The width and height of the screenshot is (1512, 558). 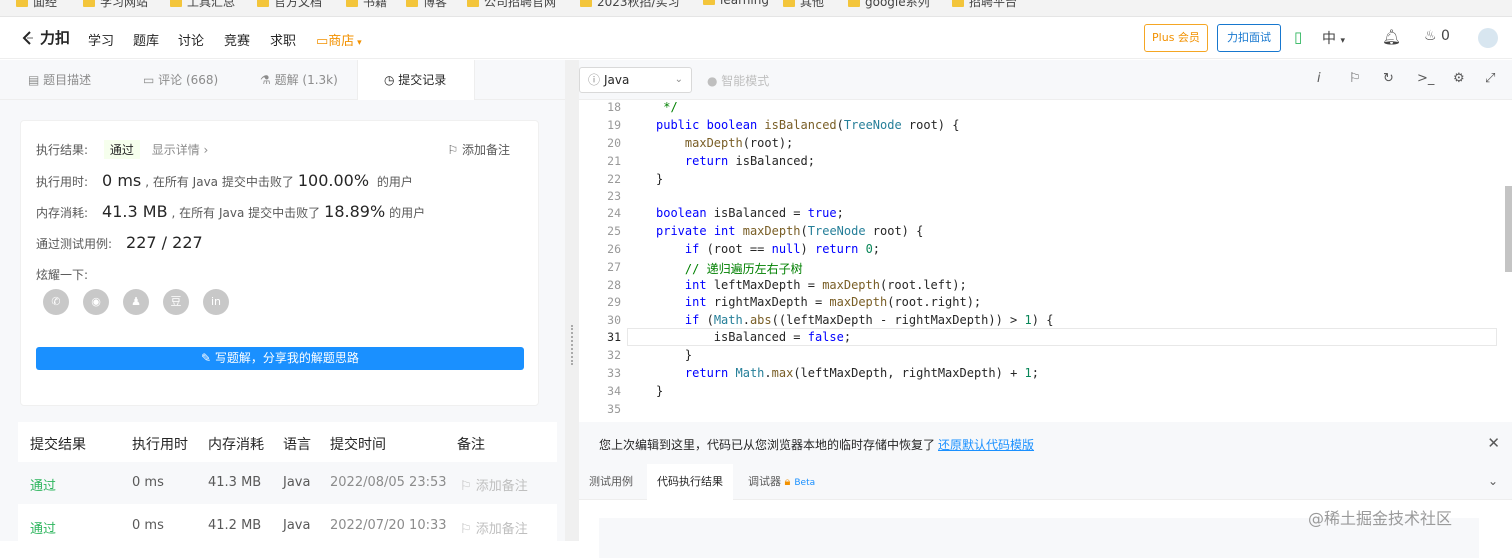 What do you see at coordinates (122, 149) in the screenshot?
I see `exec-result-row: 执行结果: 通过 显示详情 ›` at bounding box center [122, 149].